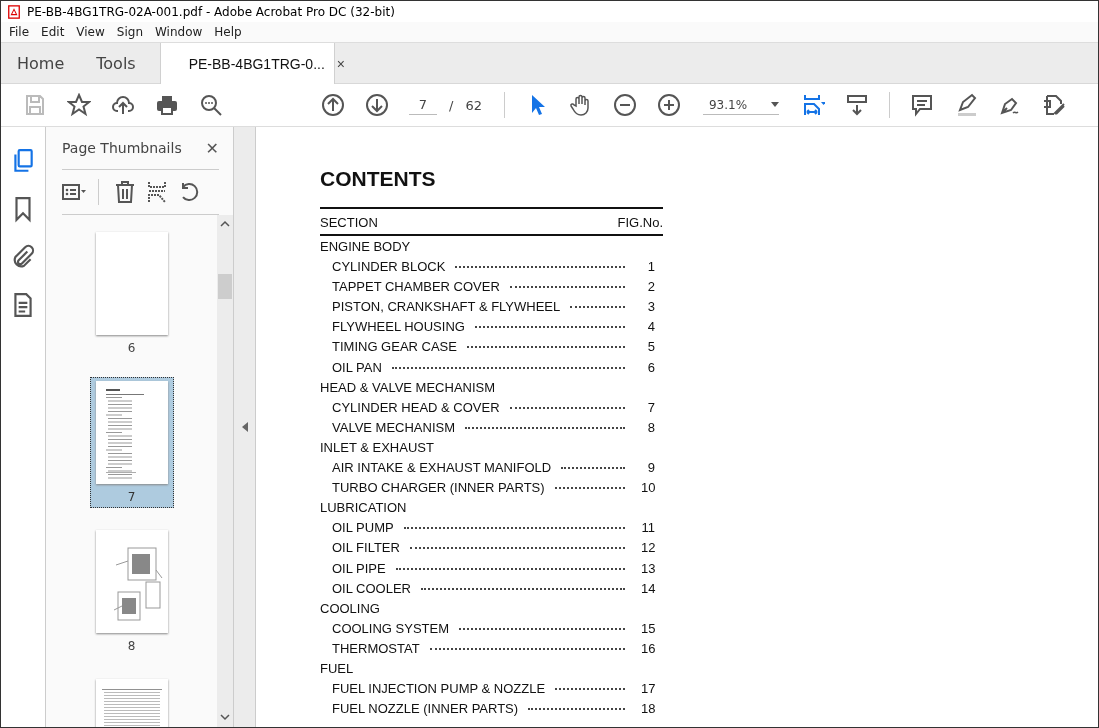  What do you see at coordinates (123, 105) in the screenshot?
I see `cloud-upload-icon` at bounding box center [123, 105].